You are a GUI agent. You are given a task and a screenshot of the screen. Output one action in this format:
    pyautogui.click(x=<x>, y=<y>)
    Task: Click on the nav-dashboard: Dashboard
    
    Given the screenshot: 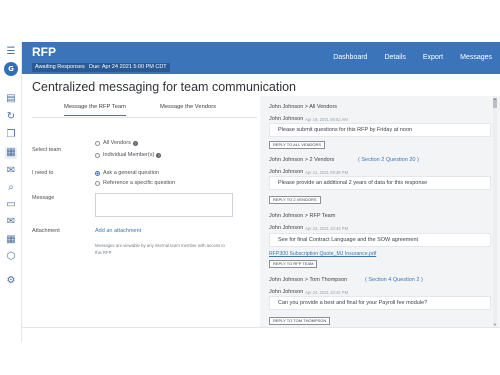 What is the action you would take?
    pyautogui.click(x=350, y=57)
    